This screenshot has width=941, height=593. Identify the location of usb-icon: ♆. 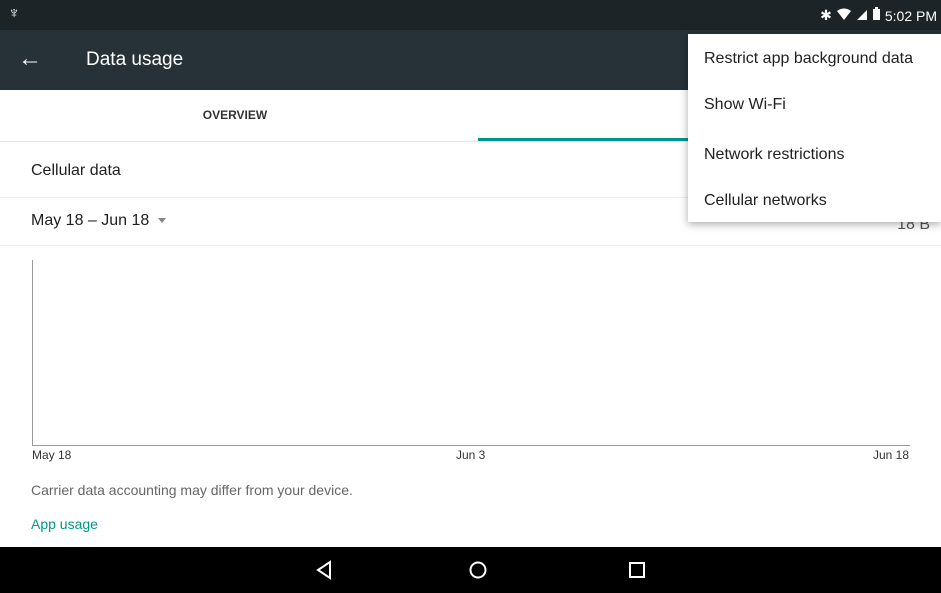
(14, 13).